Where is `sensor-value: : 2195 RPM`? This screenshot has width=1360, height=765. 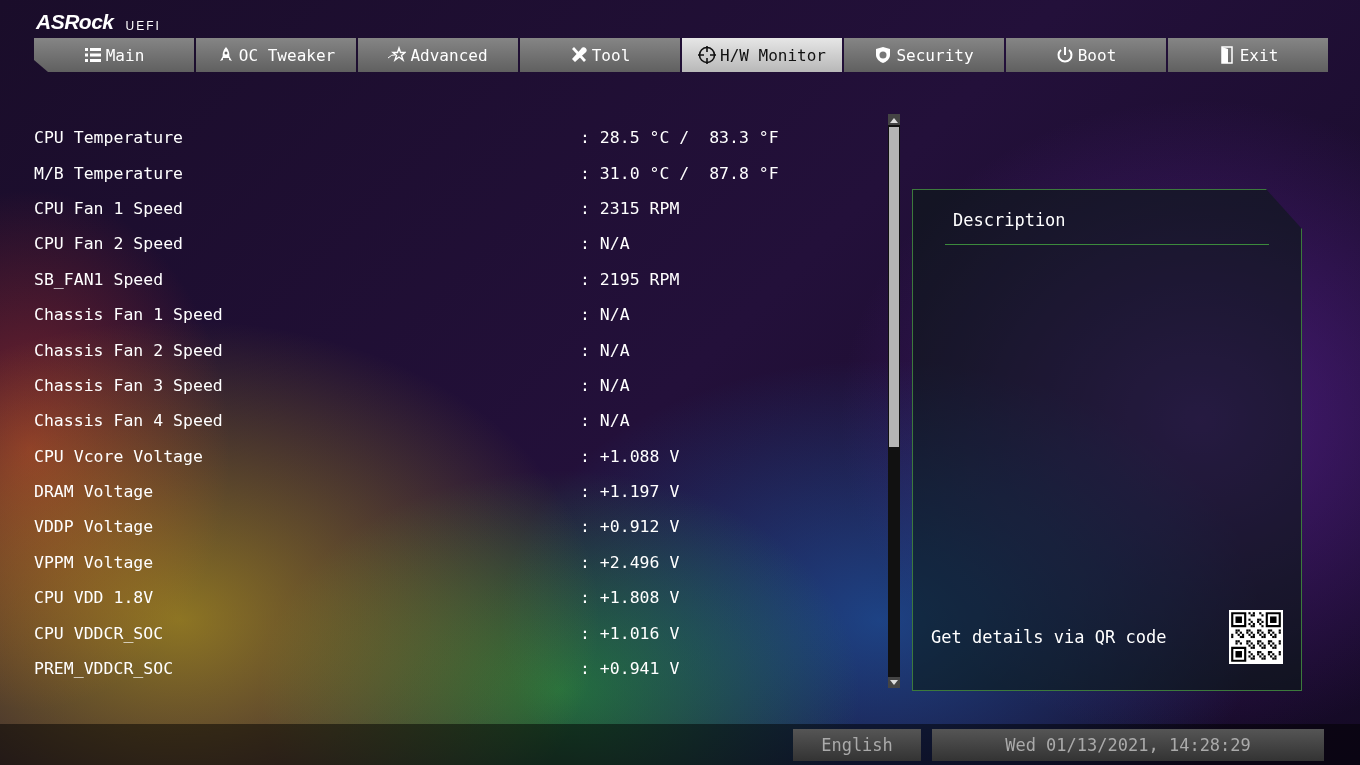
sensor-value: : 2195 RPM is located at coordinates (630, 279).